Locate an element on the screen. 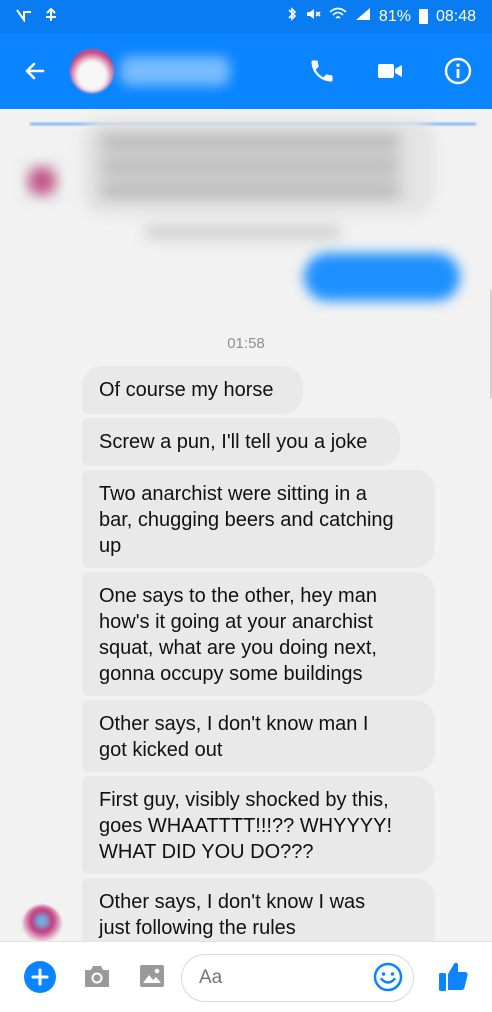 Image resolution: width=492 pixels, height=1012 pixels. mute-icon is located at coordinates (313, 16).